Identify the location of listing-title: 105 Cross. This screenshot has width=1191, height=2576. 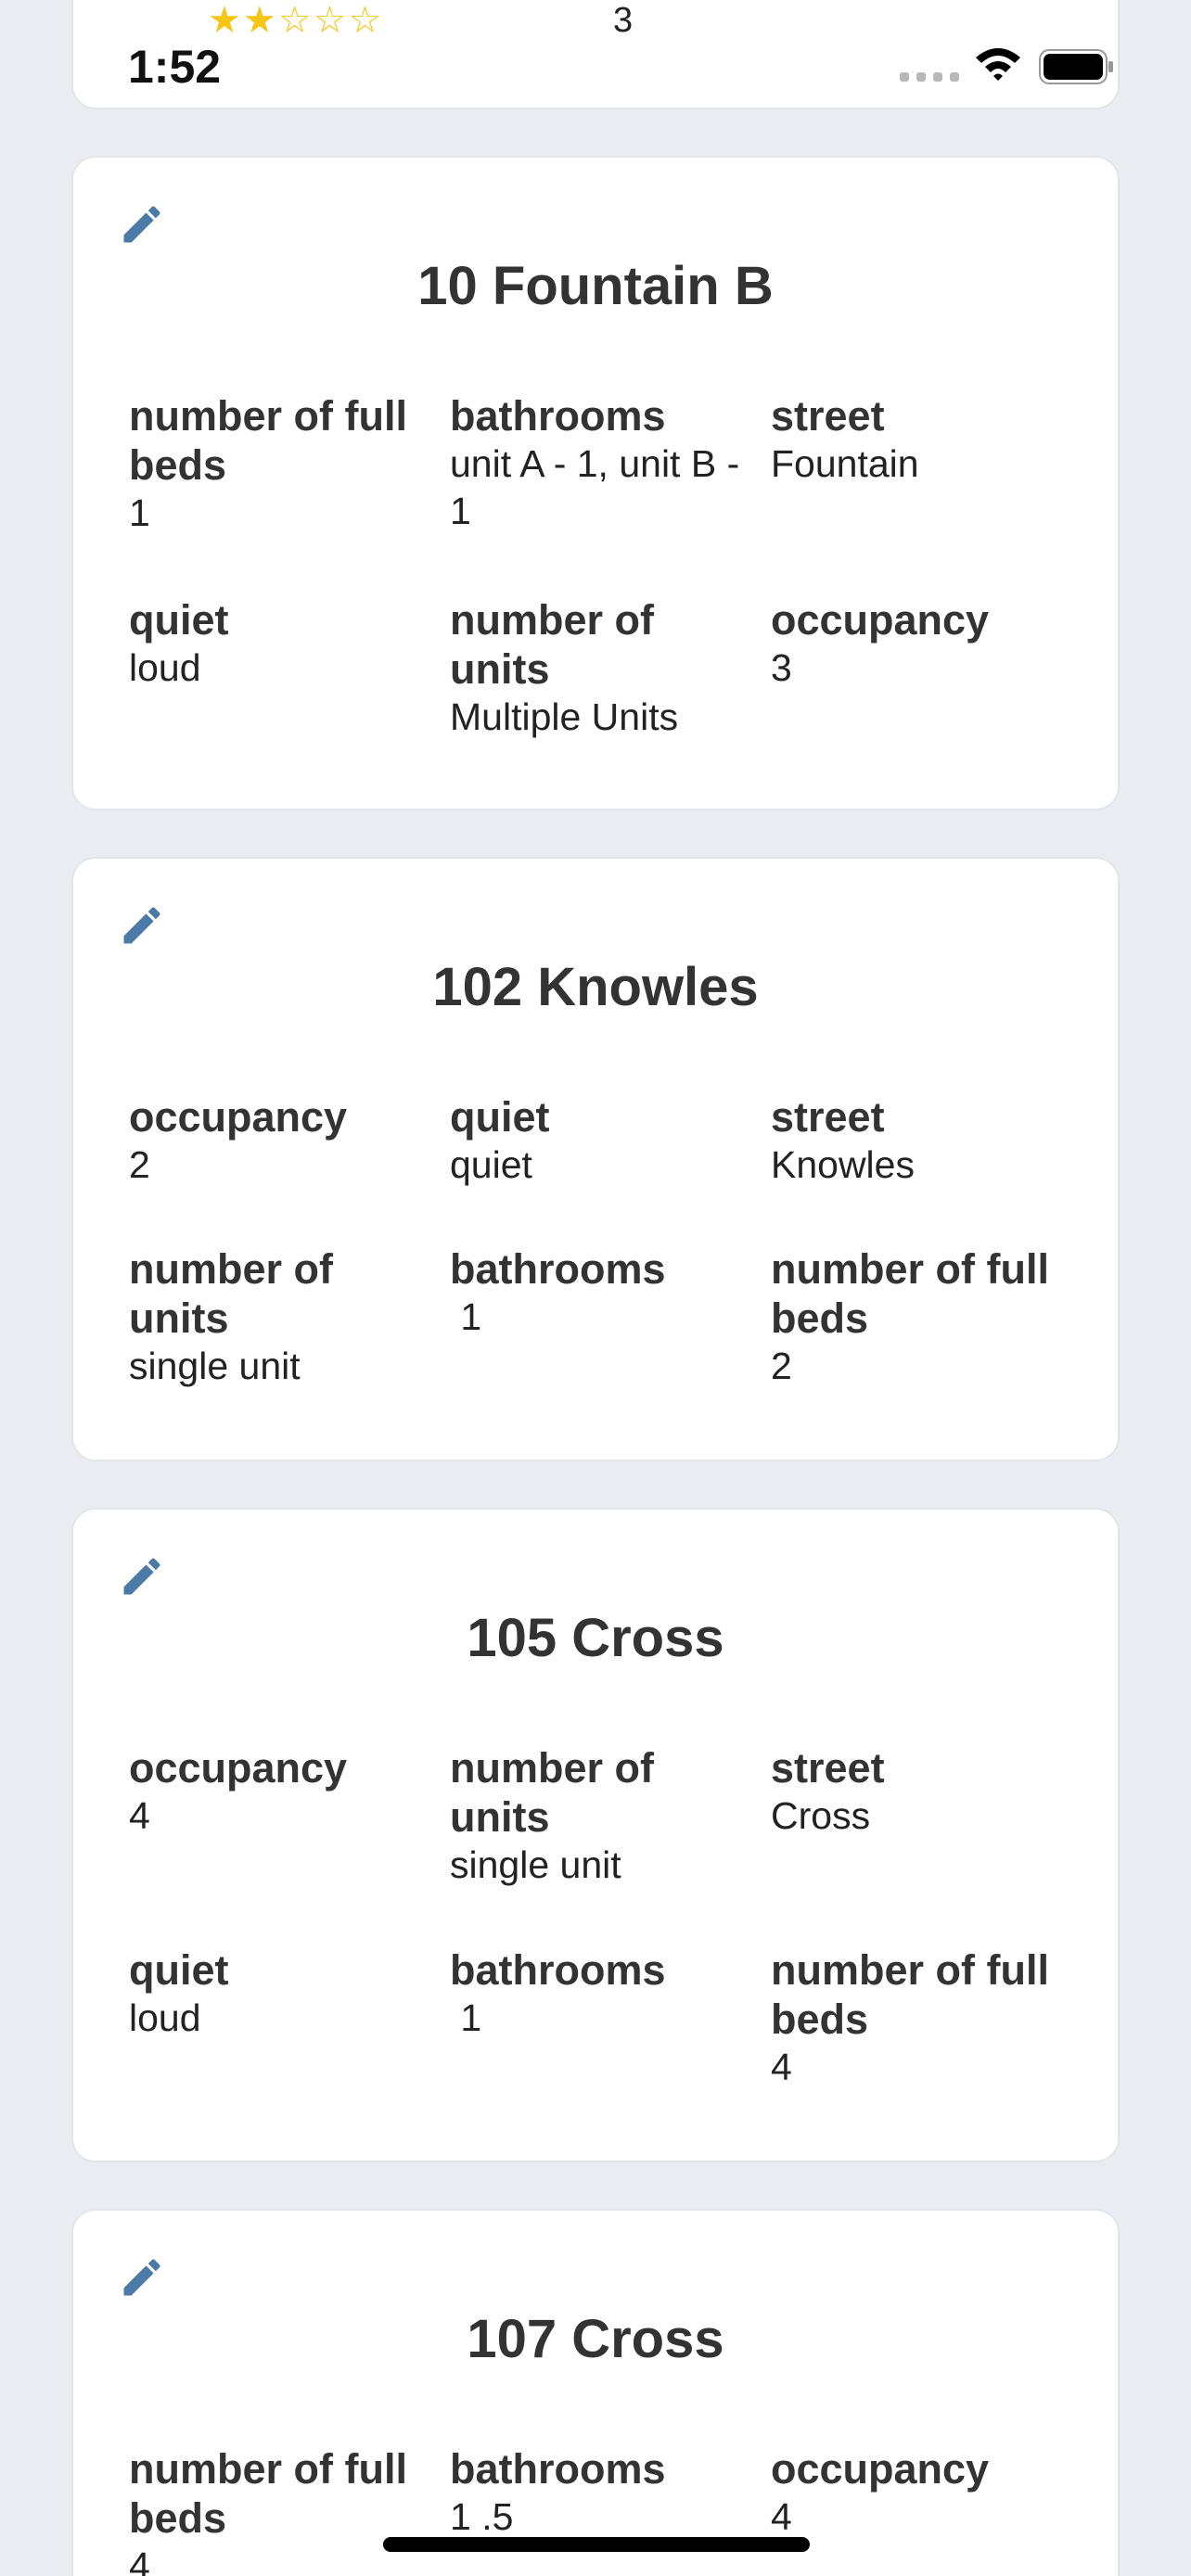
(595, 1638).